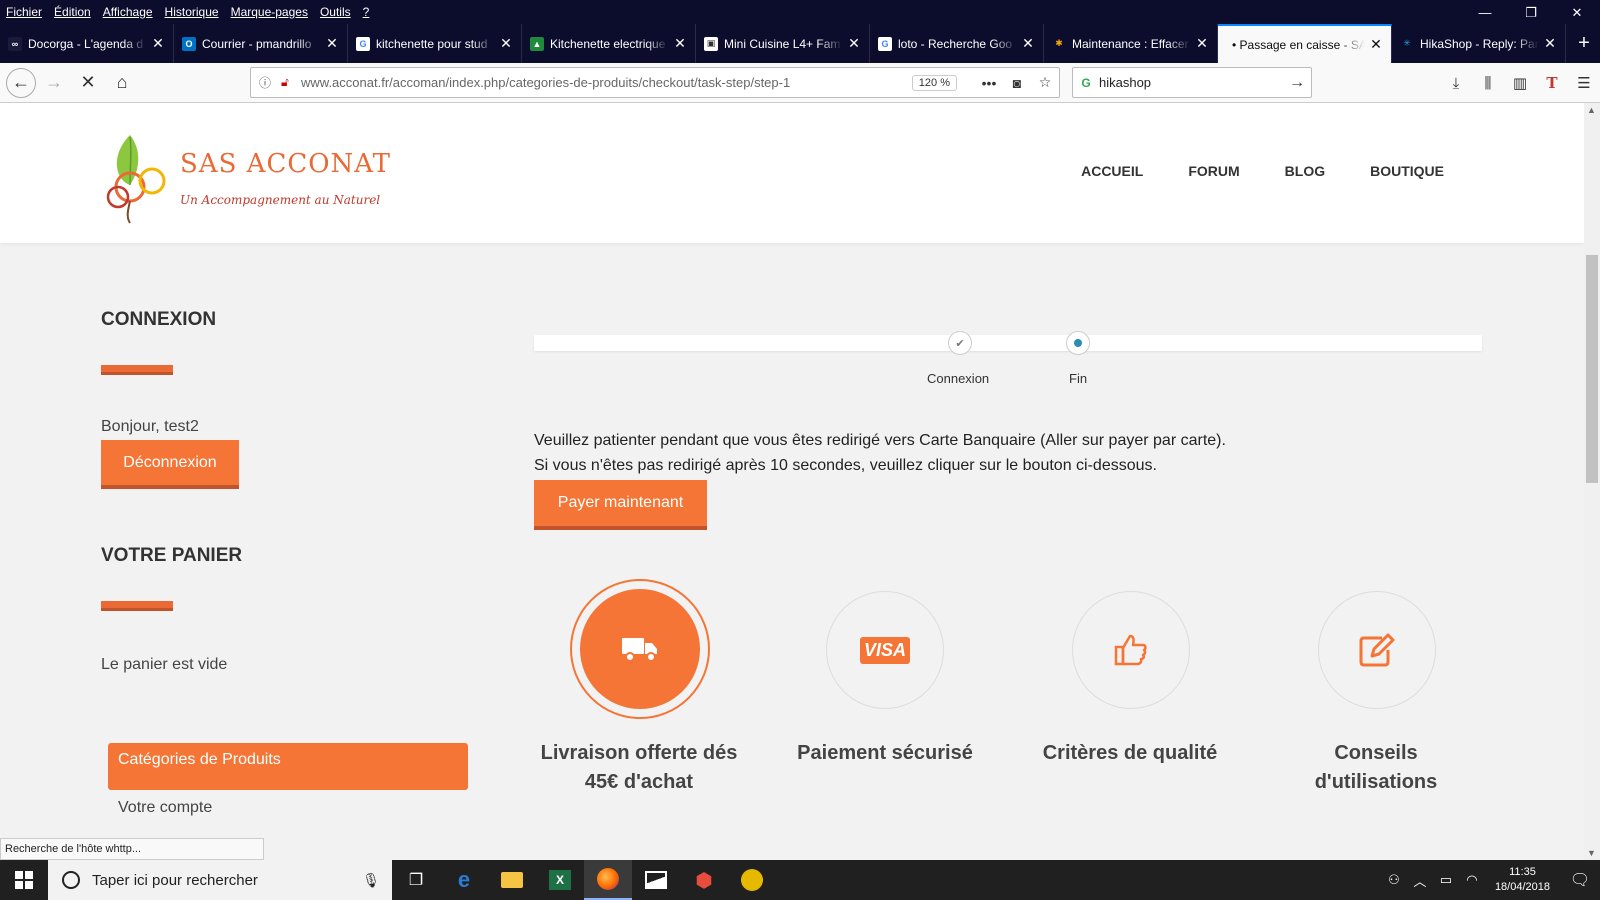 The width and height of the screenshot is (1600, 900). Describe the element at coordinates (165, 808) in the screenshot. I see `account-link: Votre compte` at that location.